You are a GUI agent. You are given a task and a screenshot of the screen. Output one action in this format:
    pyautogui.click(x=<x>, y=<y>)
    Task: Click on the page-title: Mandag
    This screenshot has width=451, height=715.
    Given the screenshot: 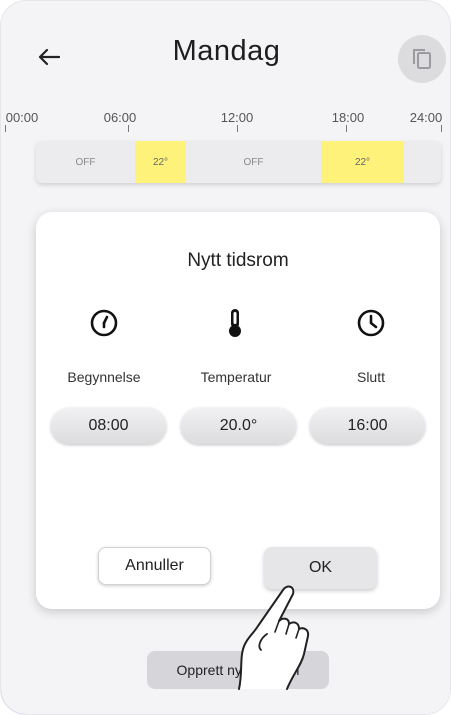 What is the action you would take?
    pyautogui.click(x=226, y=51)
    